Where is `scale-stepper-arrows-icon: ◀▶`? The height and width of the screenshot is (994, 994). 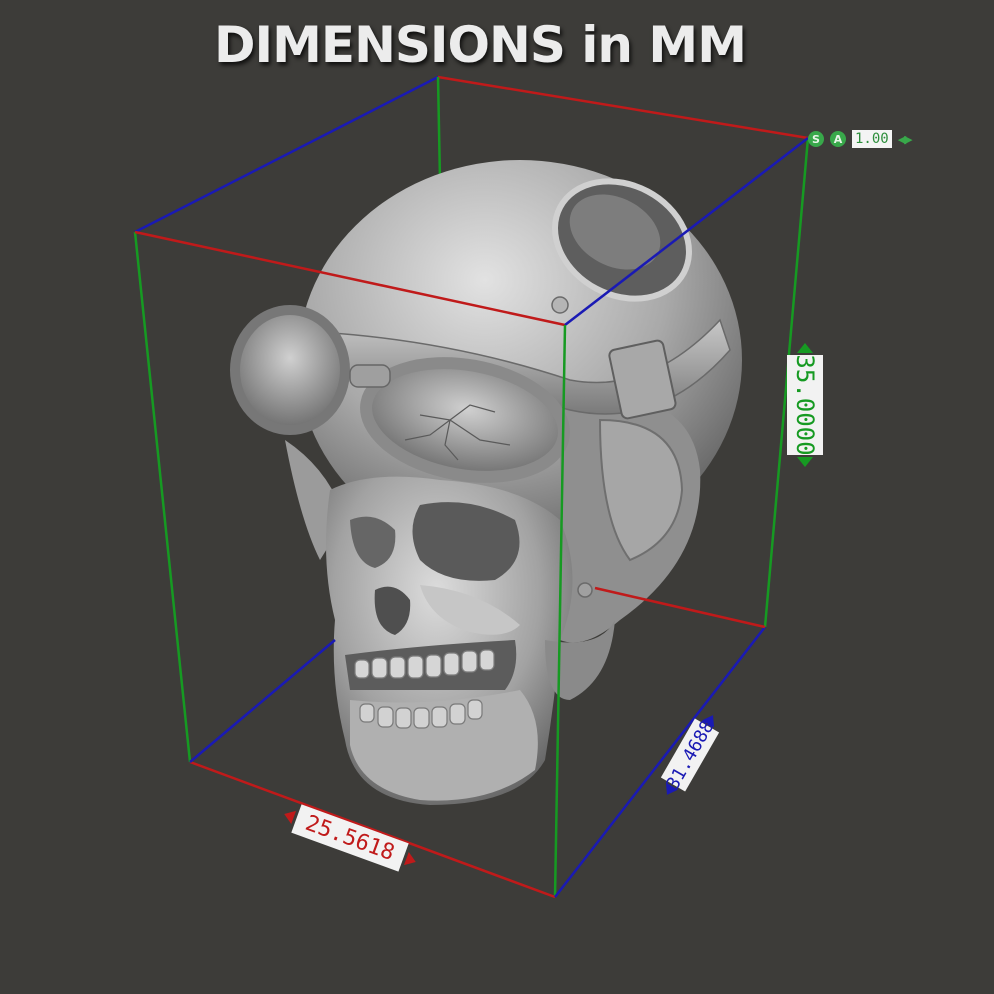
scale-stepper-arrows-icon: ◀▶ is located at coordinates (905, 139).